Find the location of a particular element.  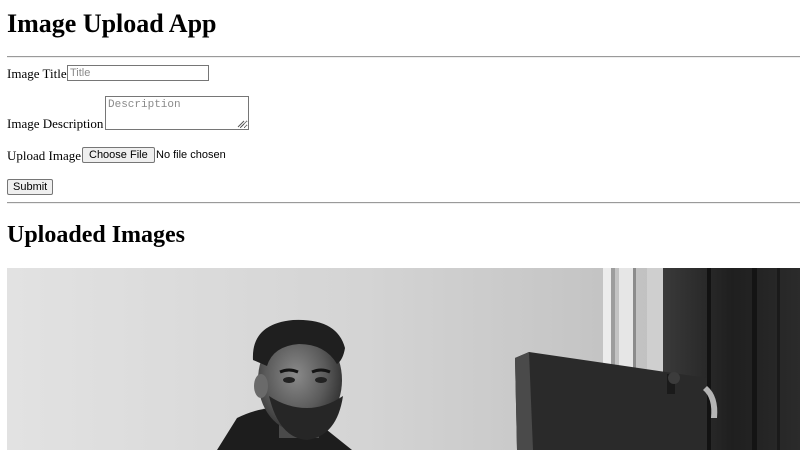

image-title-label: Image Title is located at coordinates (37, 73).